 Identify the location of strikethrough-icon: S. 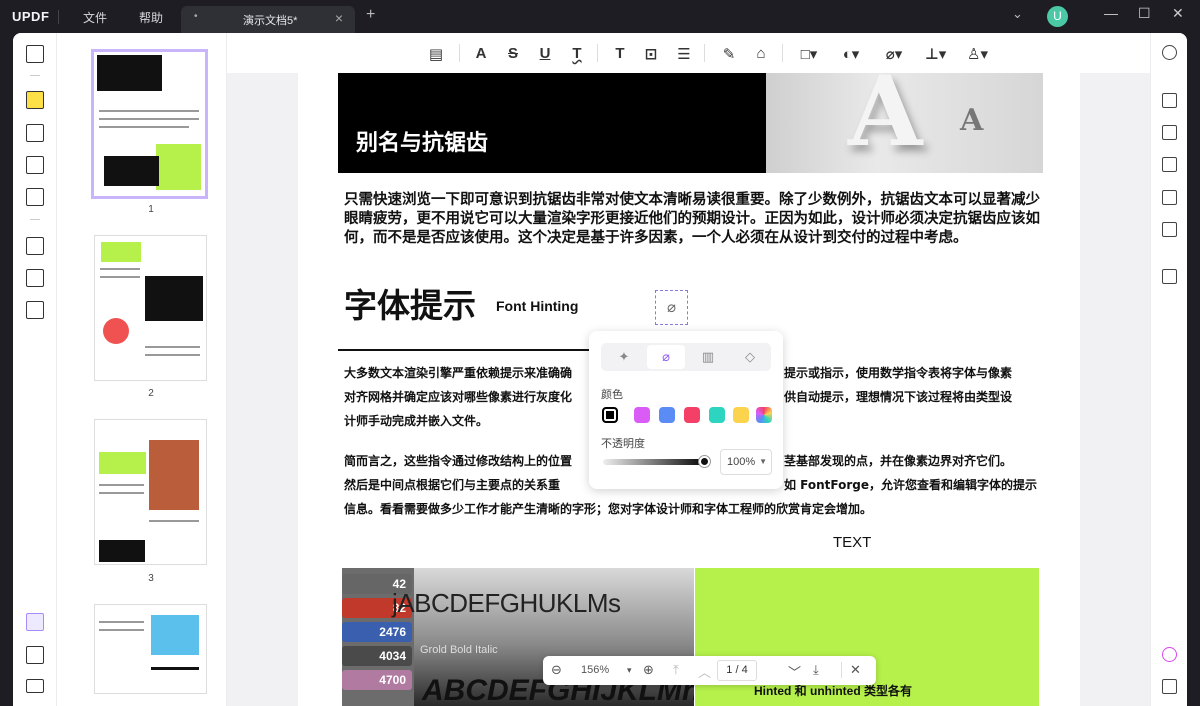
(513, 53).